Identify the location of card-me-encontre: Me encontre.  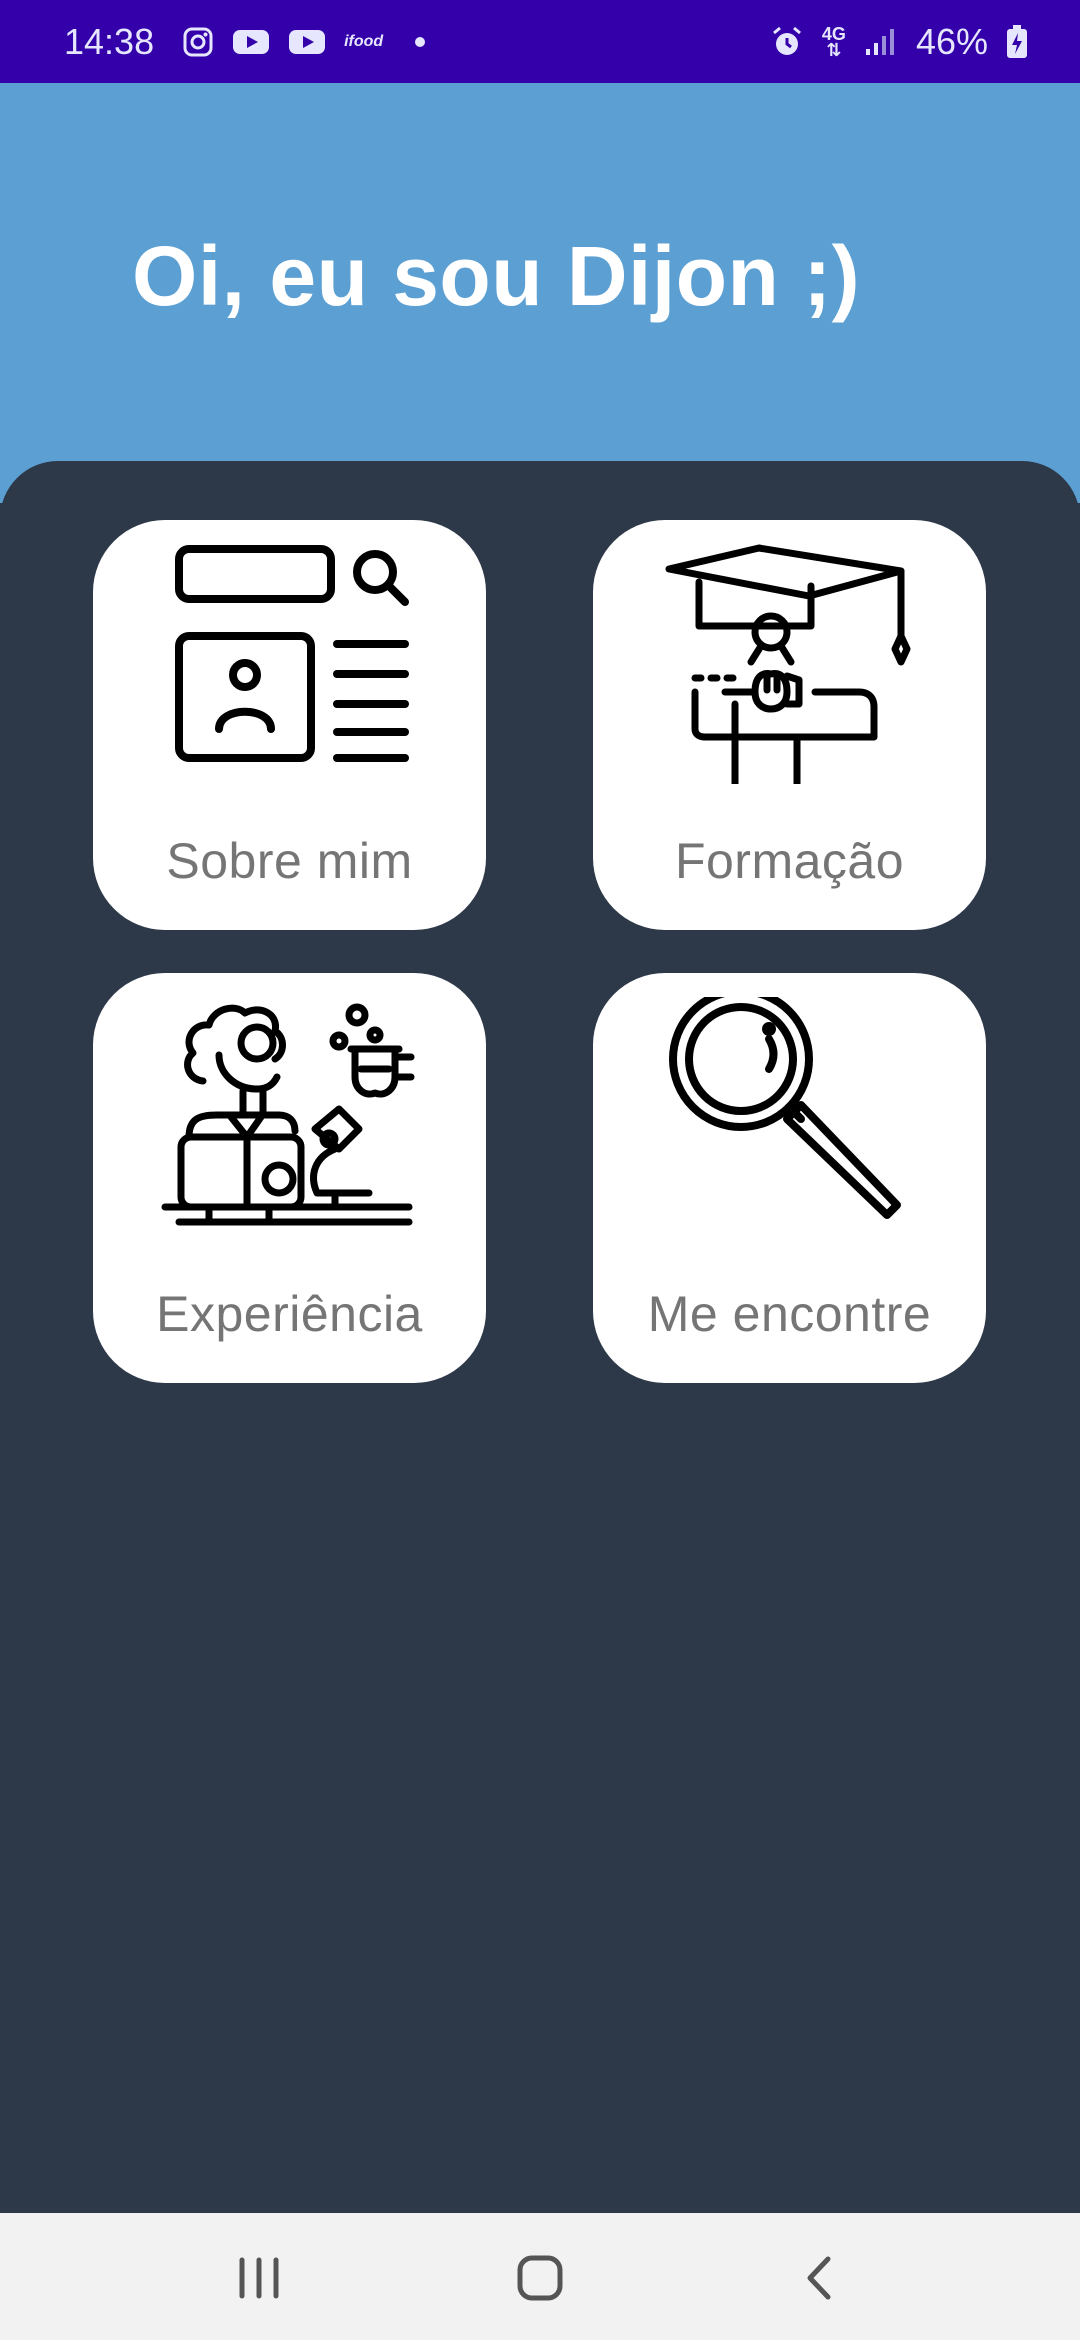
(789, 1178).